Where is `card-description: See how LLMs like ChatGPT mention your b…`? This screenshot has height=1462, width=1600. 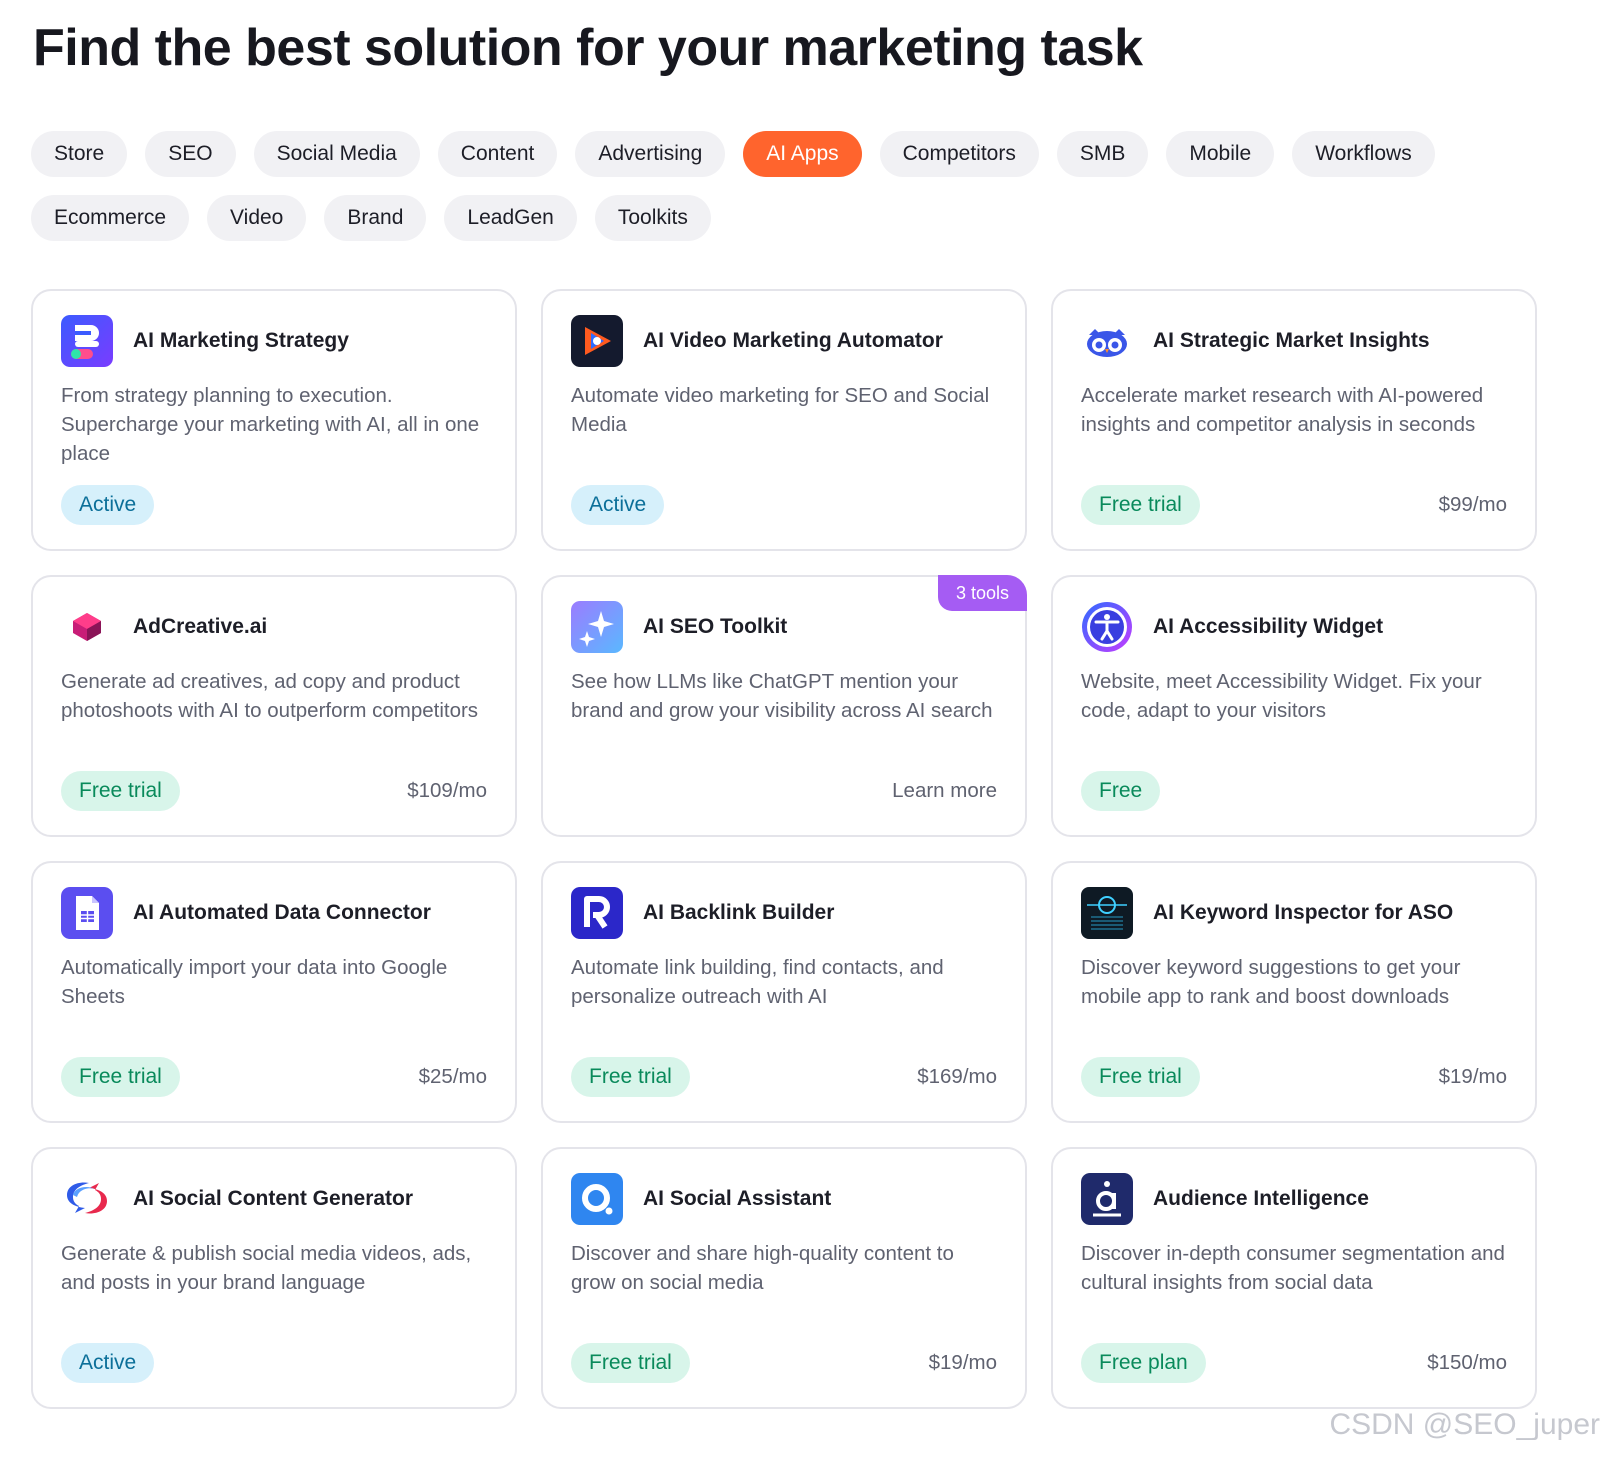
card-description: See how LLMs like ChatGPT mention your b… is located at coordinates (782, 696).